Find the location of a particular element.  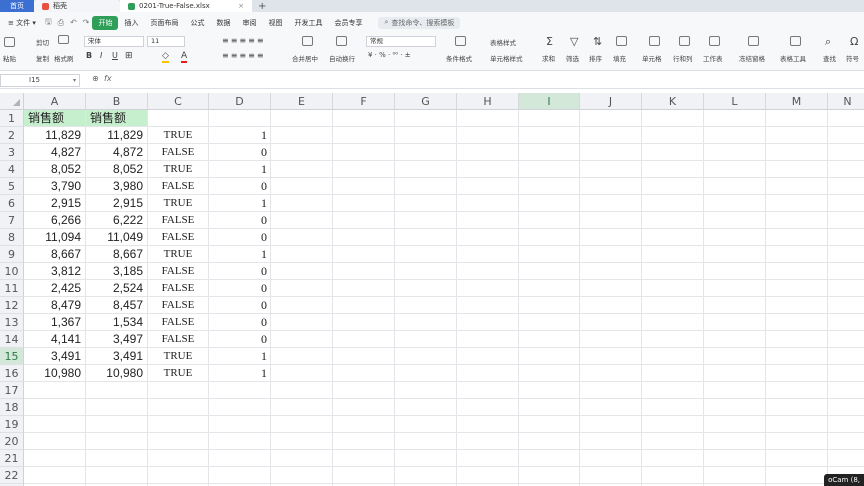

cell-C2: TRUE is located at coordinates (178, 135).